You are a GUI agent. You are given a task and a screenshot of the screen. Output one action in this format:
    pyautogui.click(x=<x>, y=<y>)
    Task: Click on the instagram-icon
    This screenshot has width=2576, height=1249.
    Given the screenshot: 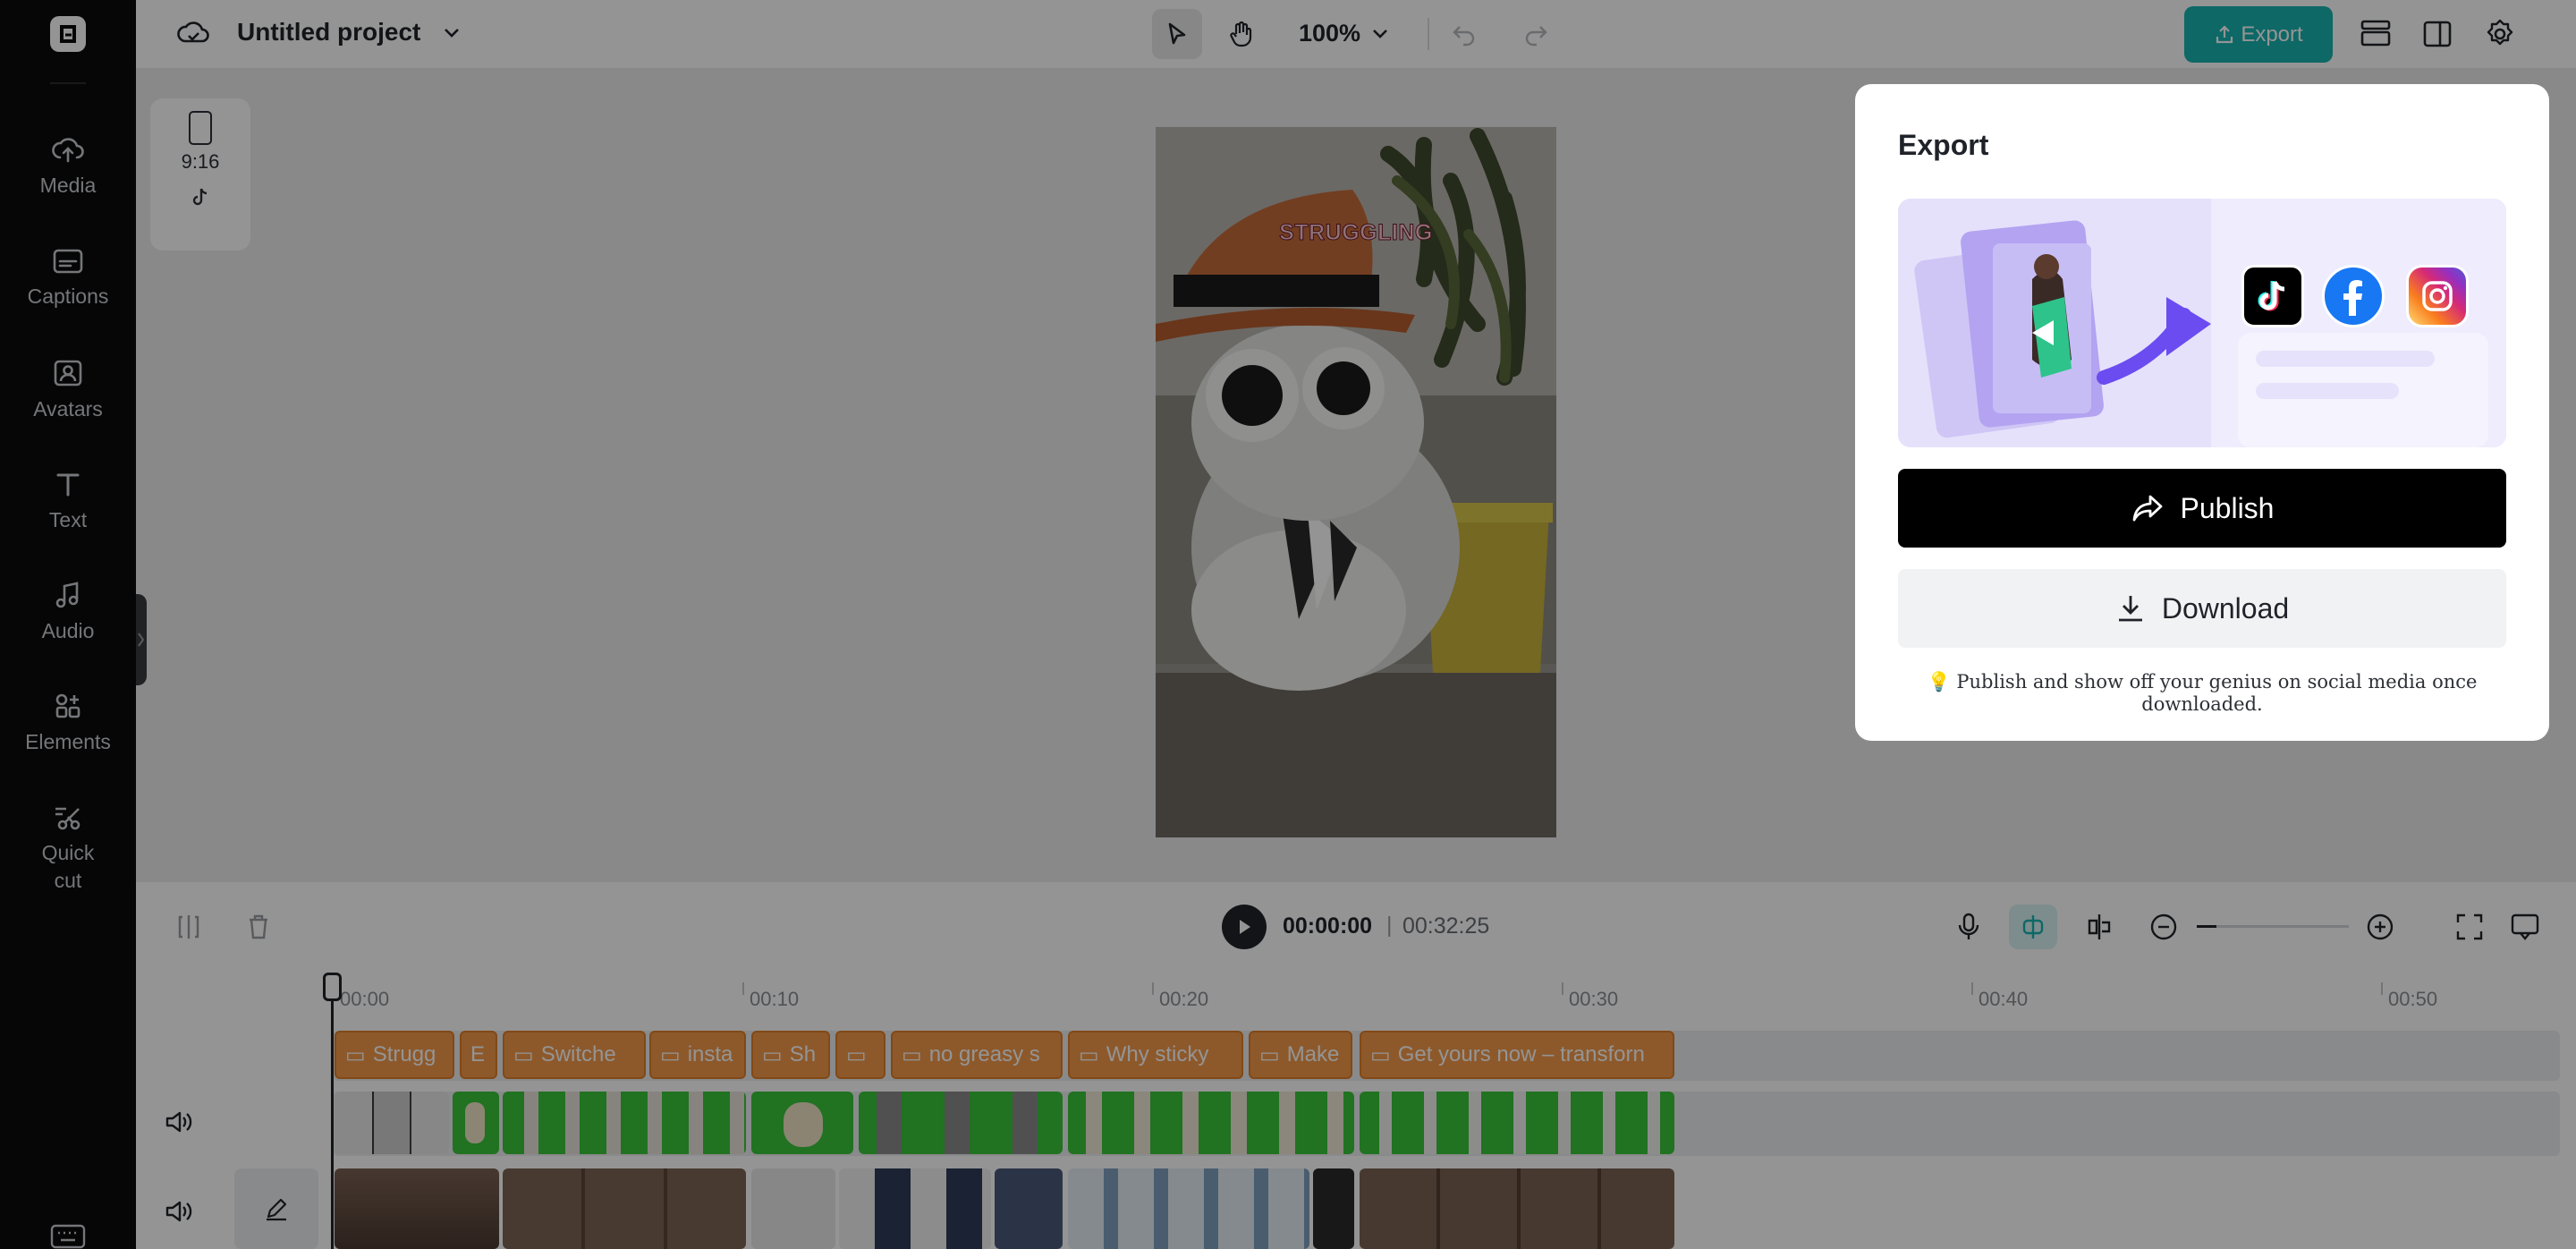 What is the action you would take?
    pyautogui.click(x=2437, y=296)
    